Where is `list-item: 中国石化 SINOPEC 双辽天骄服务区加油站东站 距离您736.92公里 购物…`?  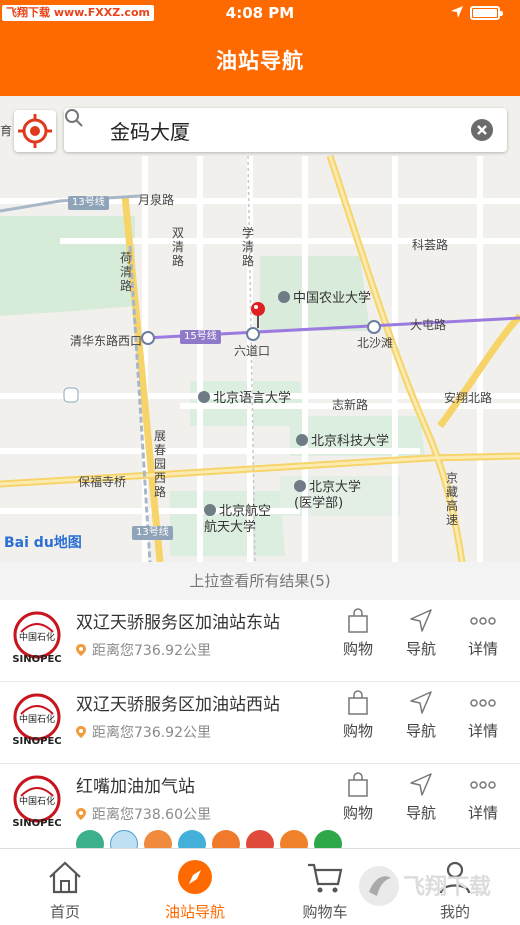
list-item: 中国石化 SINOPEC 双辽天骄服务区加油站东站 距离您736.92公里 购物… is located at coordinates (260, 641).